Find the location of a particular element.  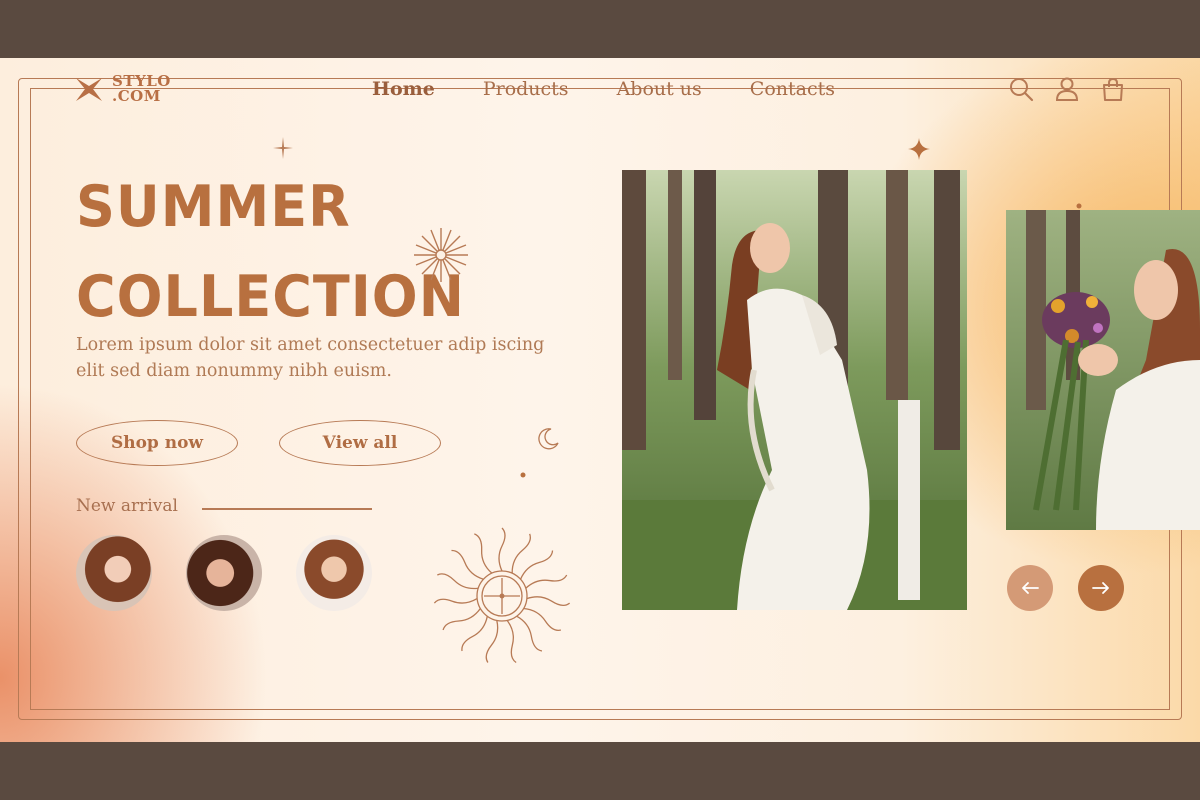

logo-text: STYLO .COM is located at coordinates (141, 89).